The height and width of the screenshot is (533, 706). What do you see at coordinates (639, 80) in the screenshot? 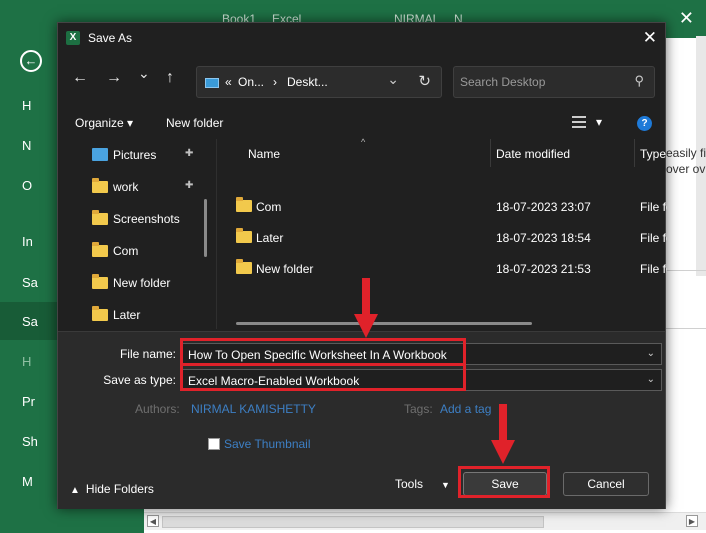
I see `search-icon: ⚲` at bounding box center [639, 80].